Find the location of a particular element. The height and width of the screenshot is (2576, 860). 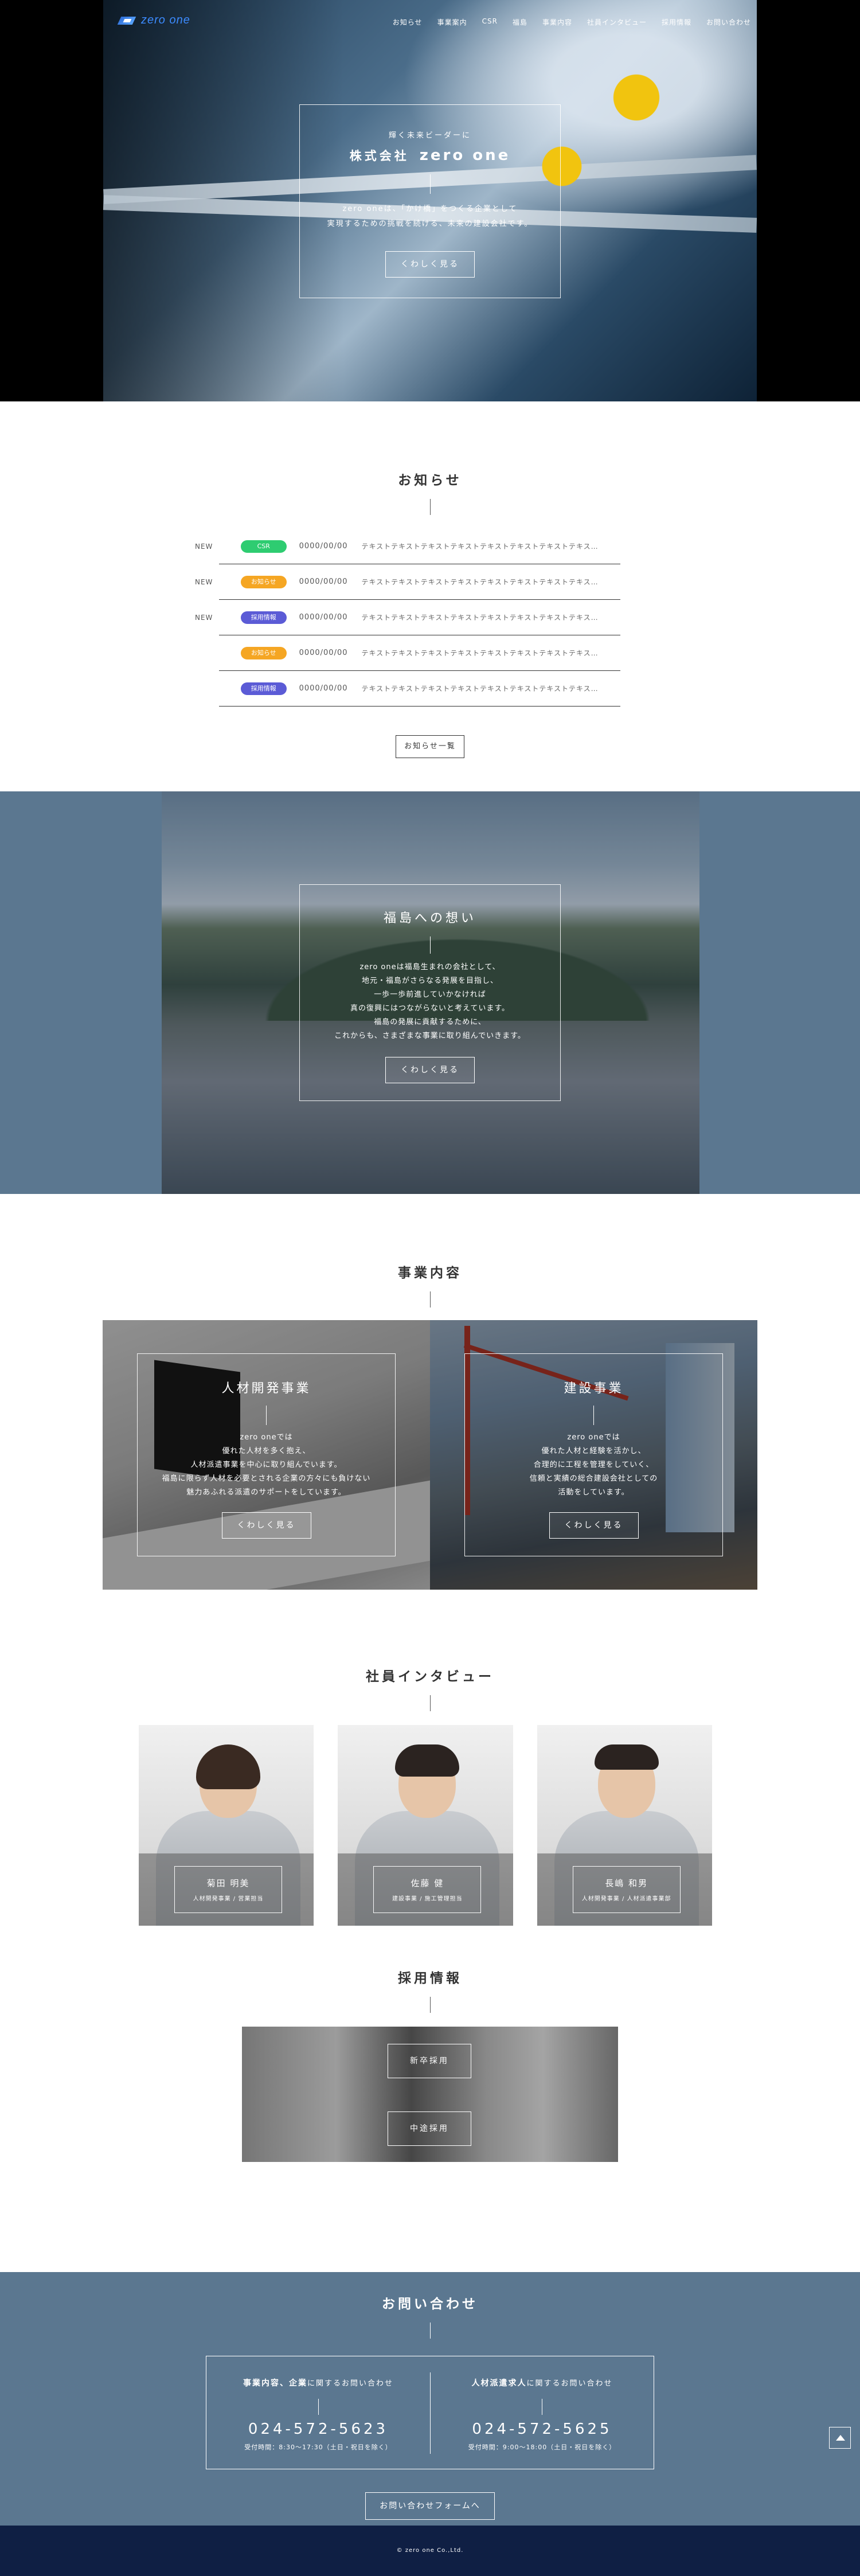

interview-role: 建設事業 / 施工管理担当 is located at coordinates (427, 1899).